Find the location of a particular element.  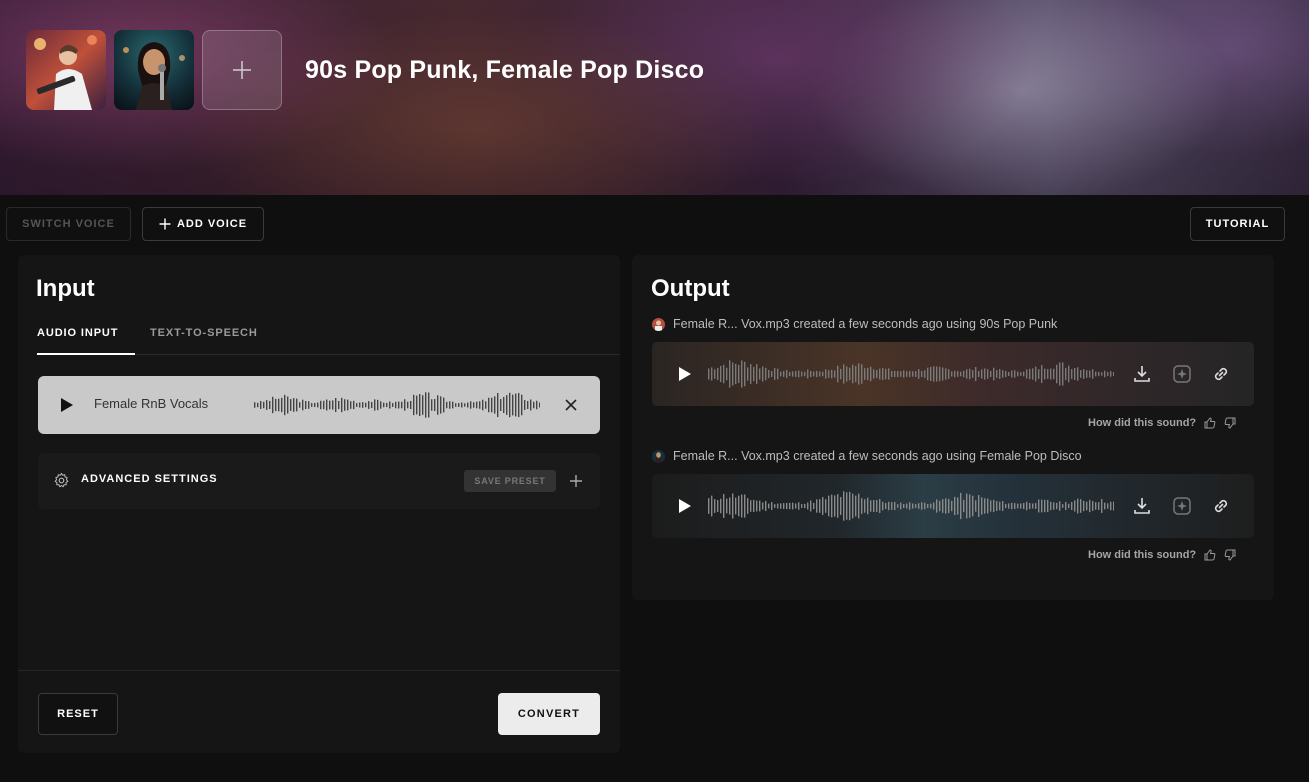

tab-text-to-speech: TEXT-TO-SPEECH is located at coordinates (210, 340).